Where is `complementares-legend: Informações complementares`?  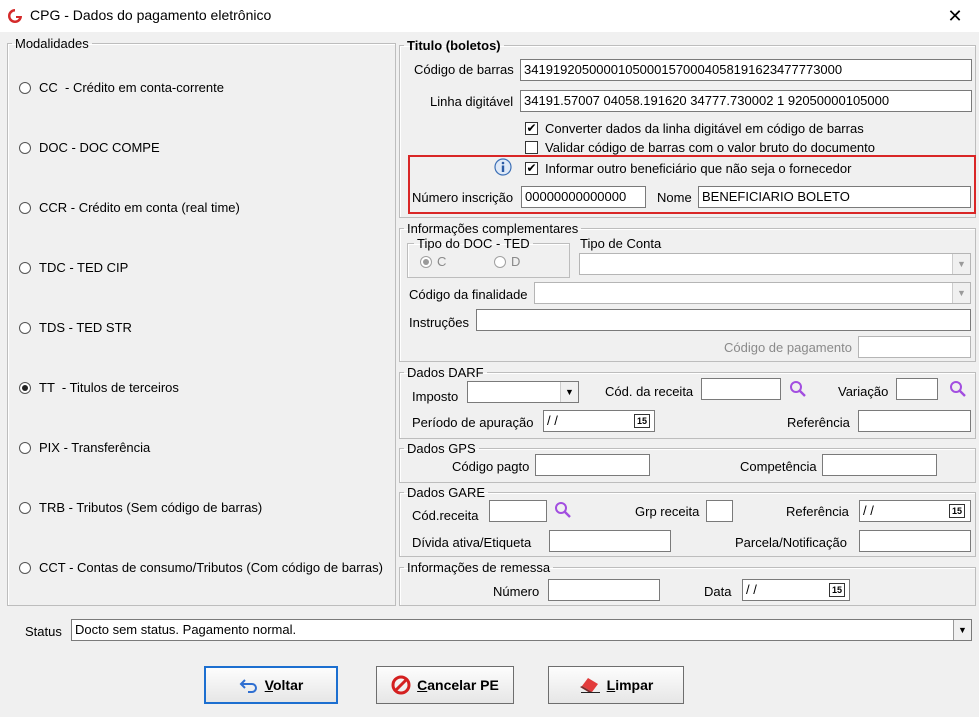
complementares-legend: Informações complementares is located at coordinates (493, 228).